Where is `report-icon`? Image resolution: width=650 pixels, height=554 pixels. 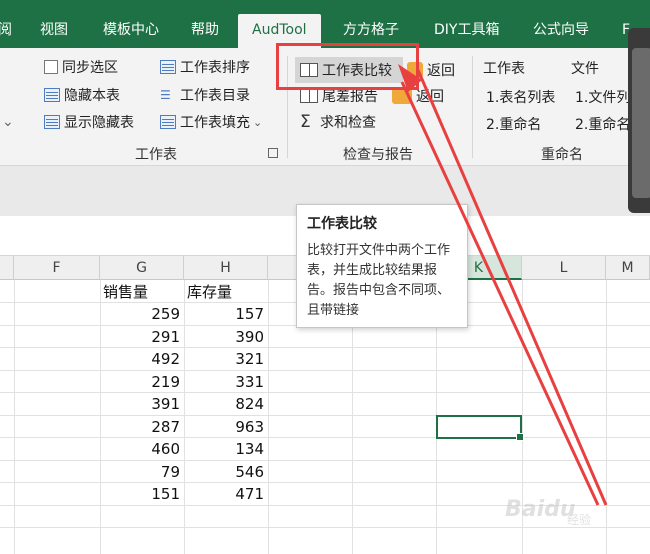 report-icon is located at coordinates (309, 96).